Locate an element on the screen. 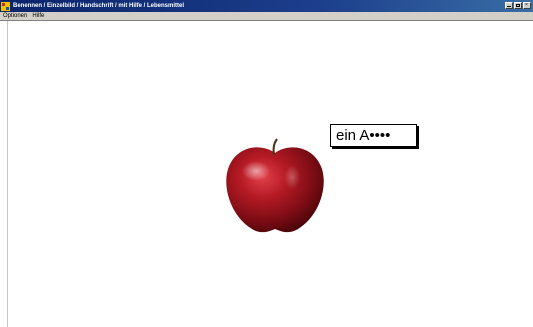 This screenshot has height=327, width=533. app-icon is located at coordinates (5, 6).